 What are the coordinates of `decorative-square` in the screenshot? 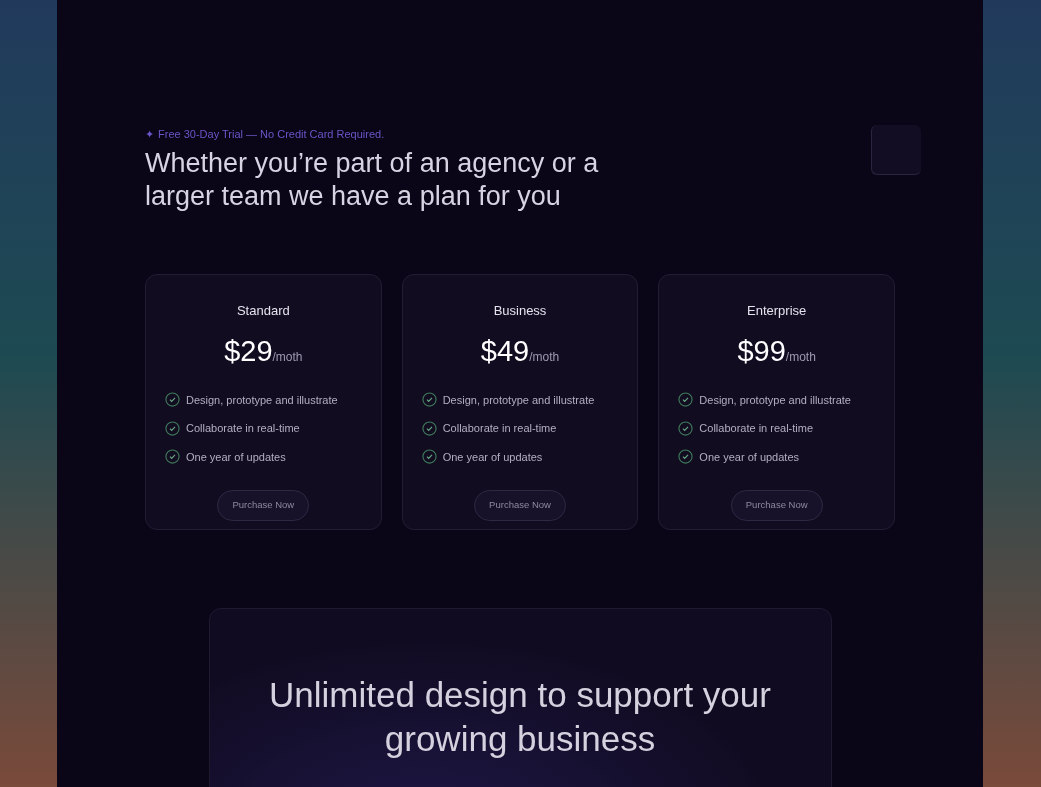 It's located at (896, 150).